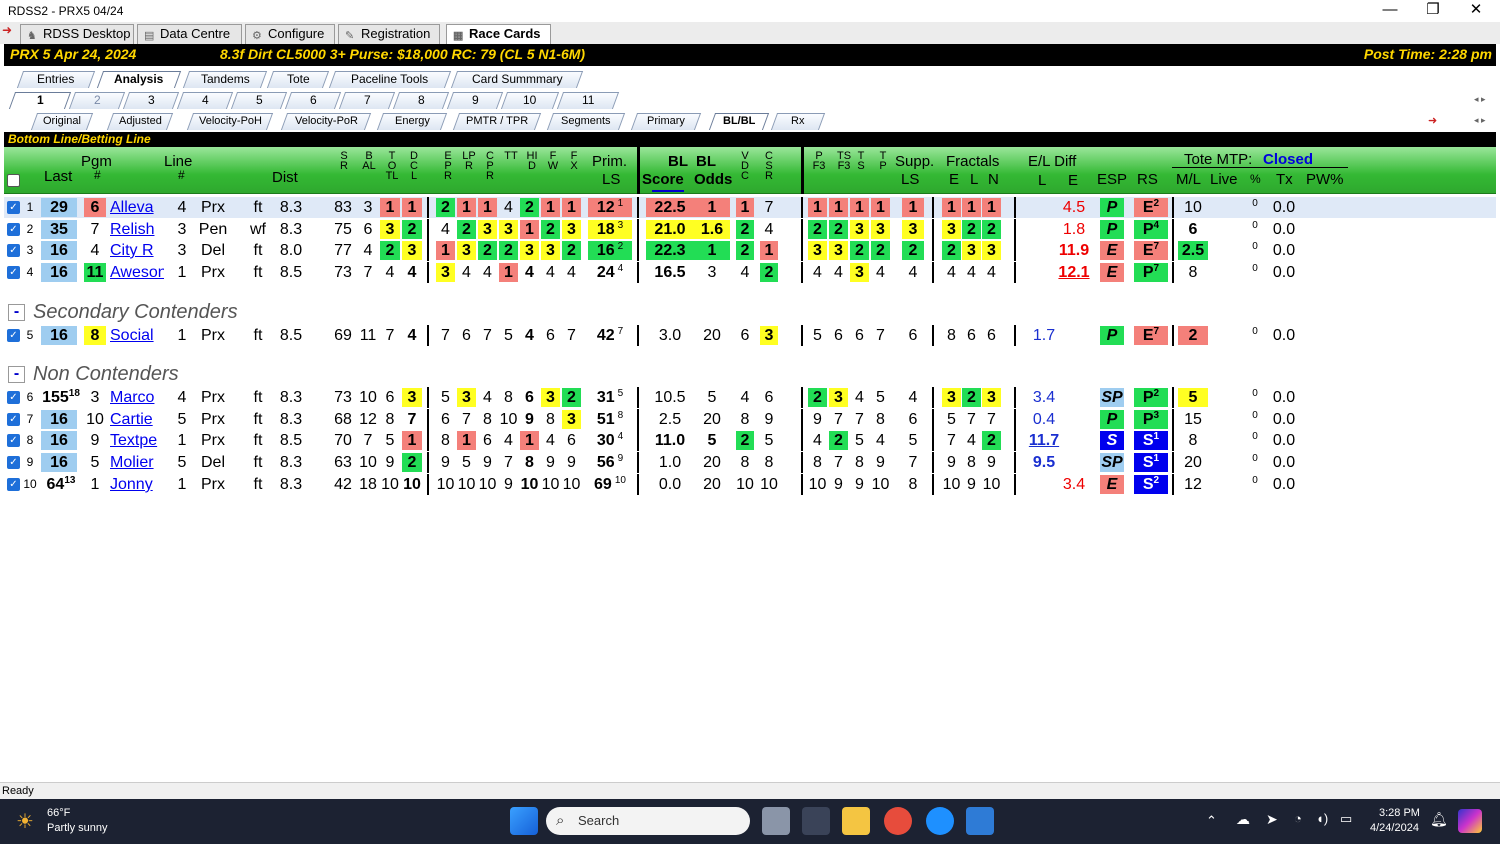 The height and width of the screenshot is (844, 1500). Describe the element at coordinates (553, 161) in the screenshot. I see `hdr-fw: FW` at that location.